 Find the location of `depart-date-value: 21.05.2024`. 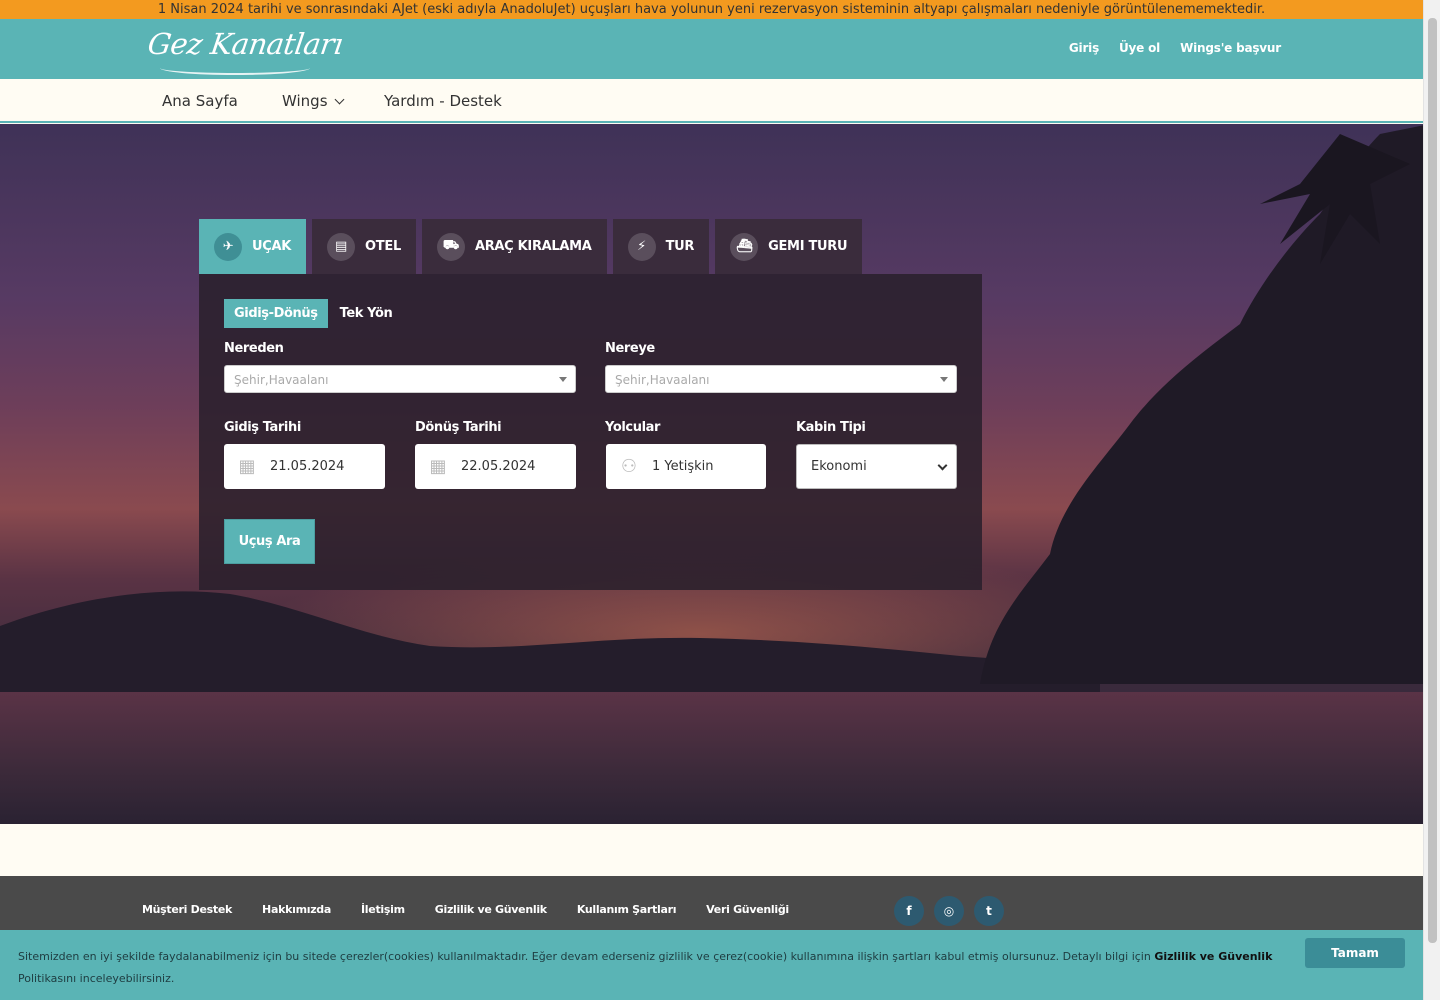

depart-date-value: 21.05.2024 is located at coordinates (307, 466).